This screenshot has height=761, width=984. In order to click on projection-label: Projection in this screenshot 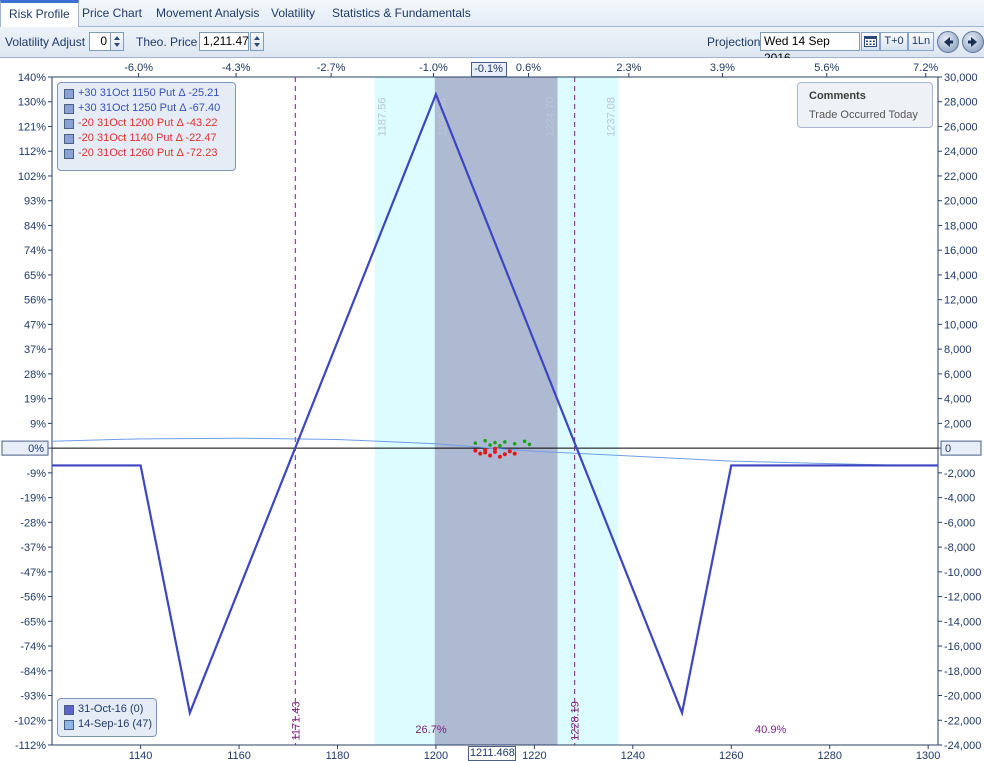, I will do `click(734, 42)`.